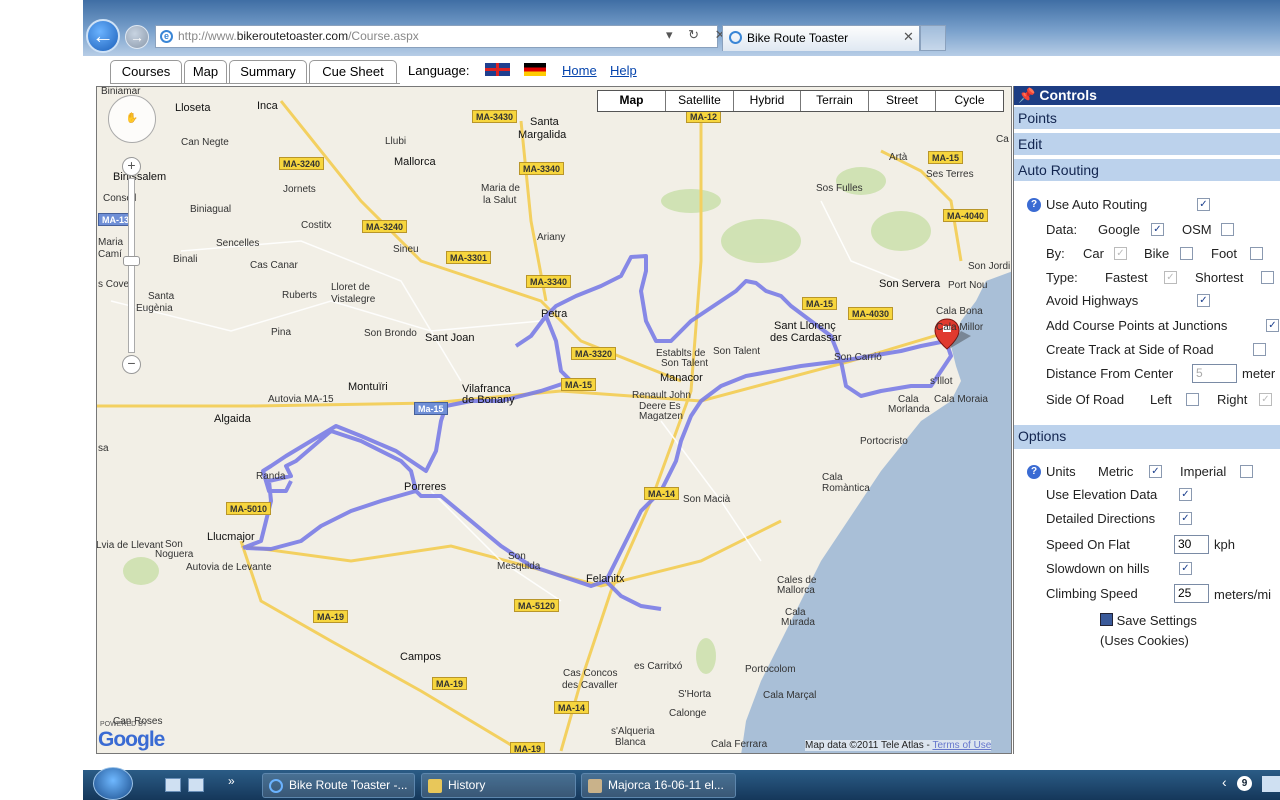 The height and width of the screenshot is (800, 1280). Describe the element at coordinates (739, 744) in the screenshot. I see `town-label: Cala Ferrara` at that location.